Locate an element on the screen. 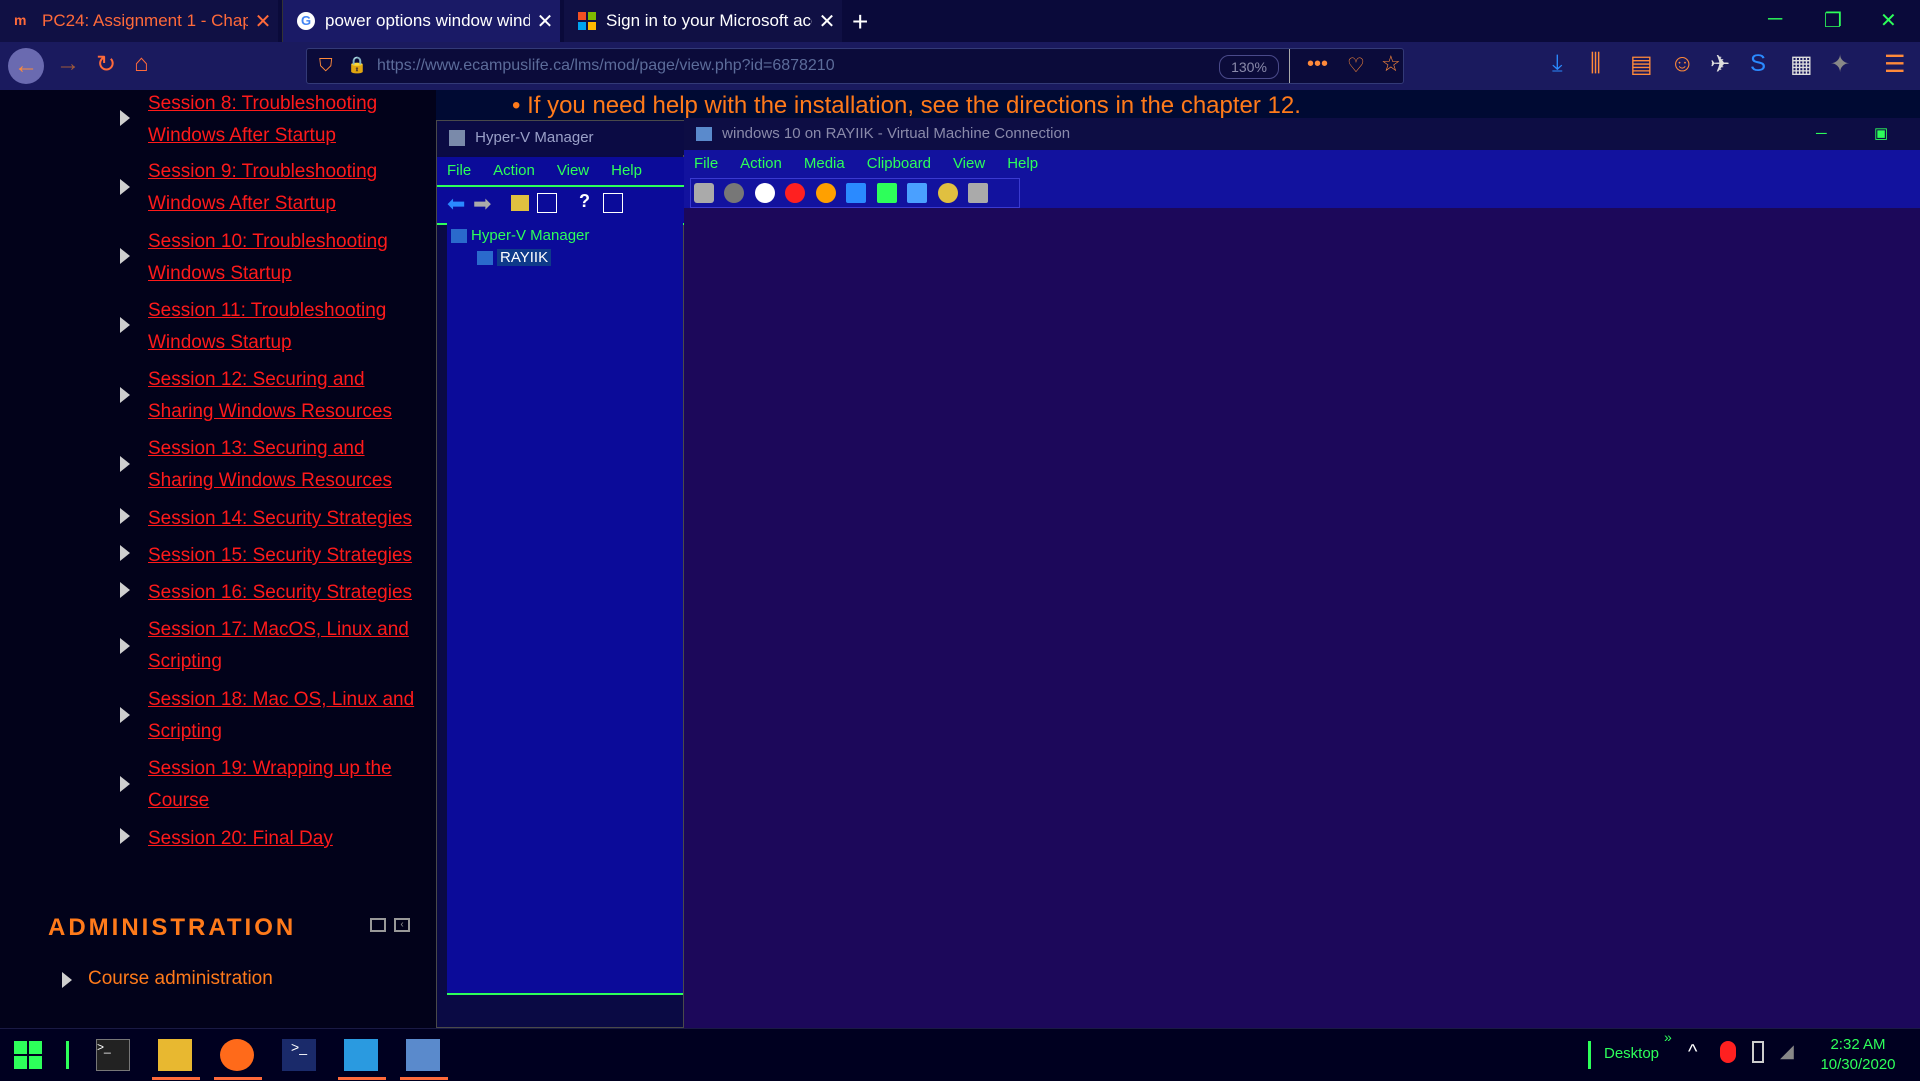 The width and height of the screenshot is (1920, 1081). resume-icon is located at coordinates (886, 193).